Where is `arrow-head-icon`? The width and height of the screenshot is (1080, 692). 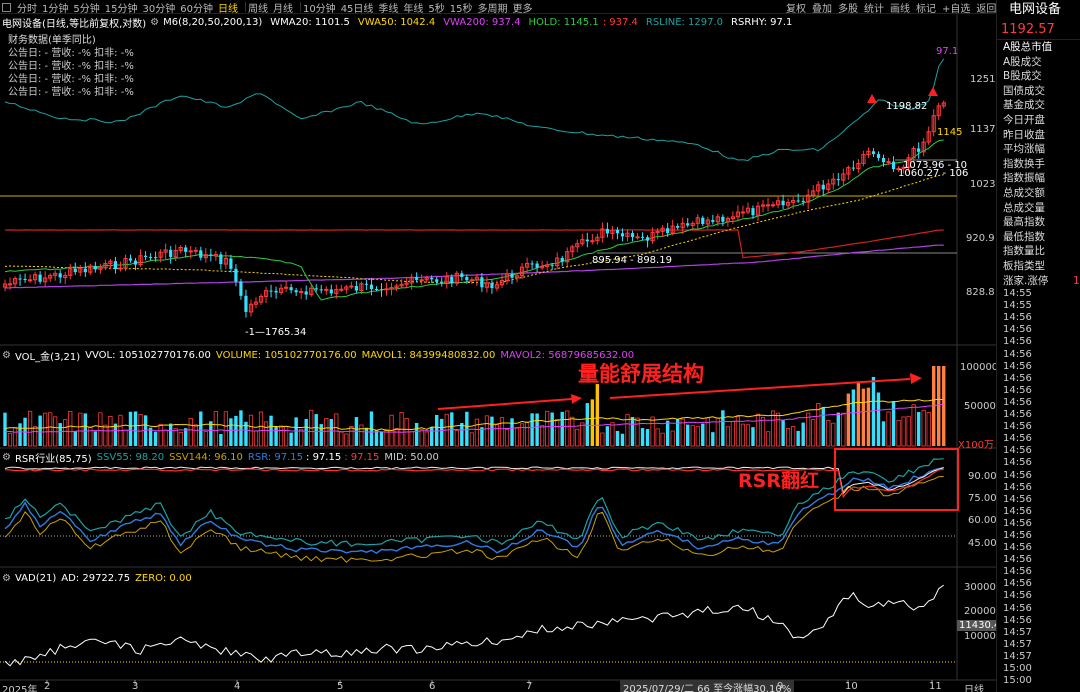 arrow-head-icon is located at coordinates (576, 399).